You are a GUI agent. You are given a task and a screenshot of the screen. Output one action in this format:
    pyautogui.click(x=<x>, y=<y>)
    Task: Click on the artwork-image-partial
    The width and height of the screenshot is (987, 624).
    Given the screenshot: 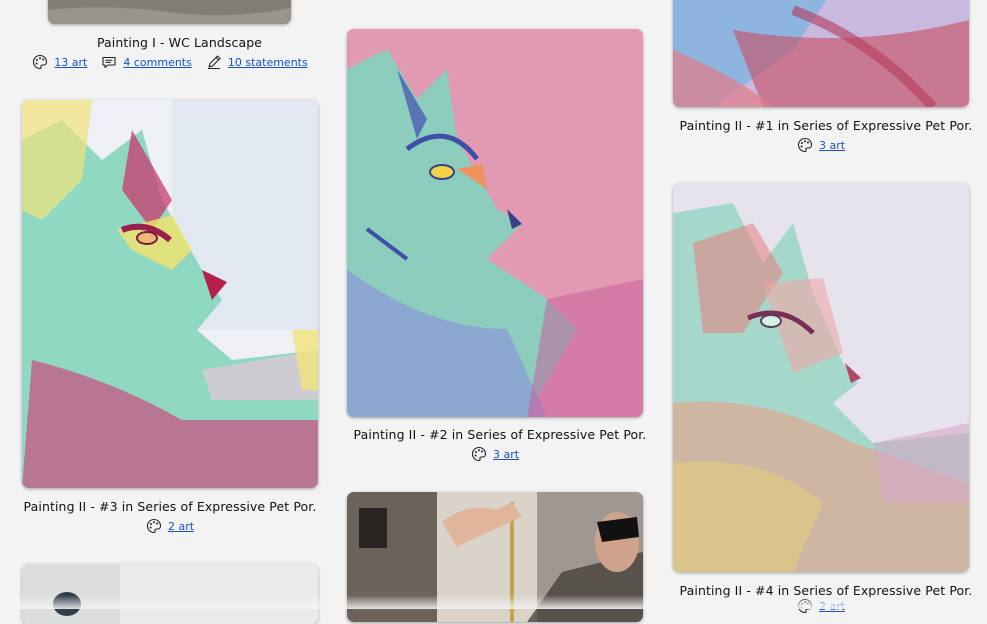 What is the action you would take?
    pyautogui.click(x=170, y=594)
    